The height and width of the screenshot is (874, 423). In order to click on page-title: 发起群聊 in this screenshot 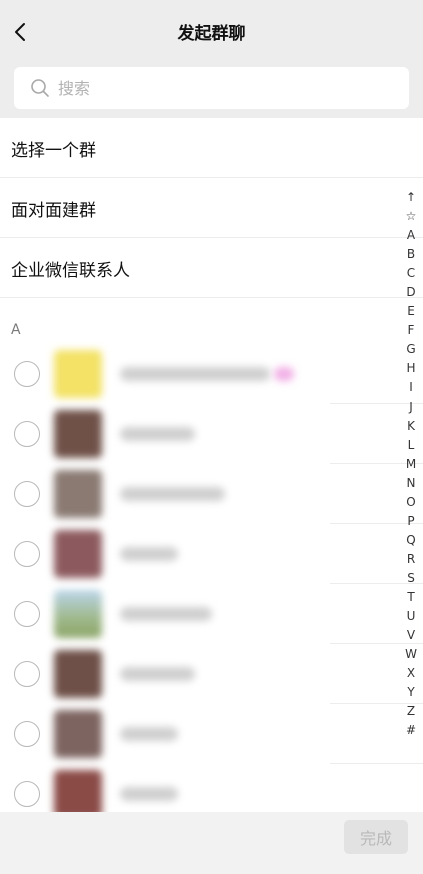, I will do `click(211, 33)`.